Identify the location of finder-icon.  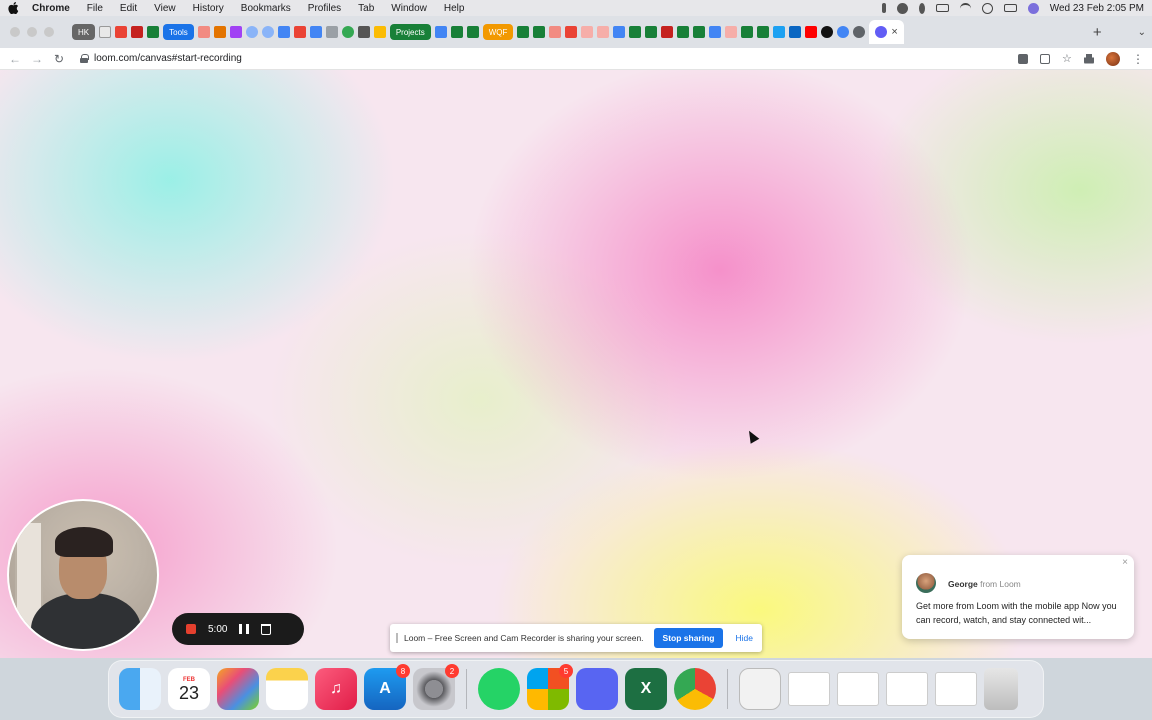
(140, 689).